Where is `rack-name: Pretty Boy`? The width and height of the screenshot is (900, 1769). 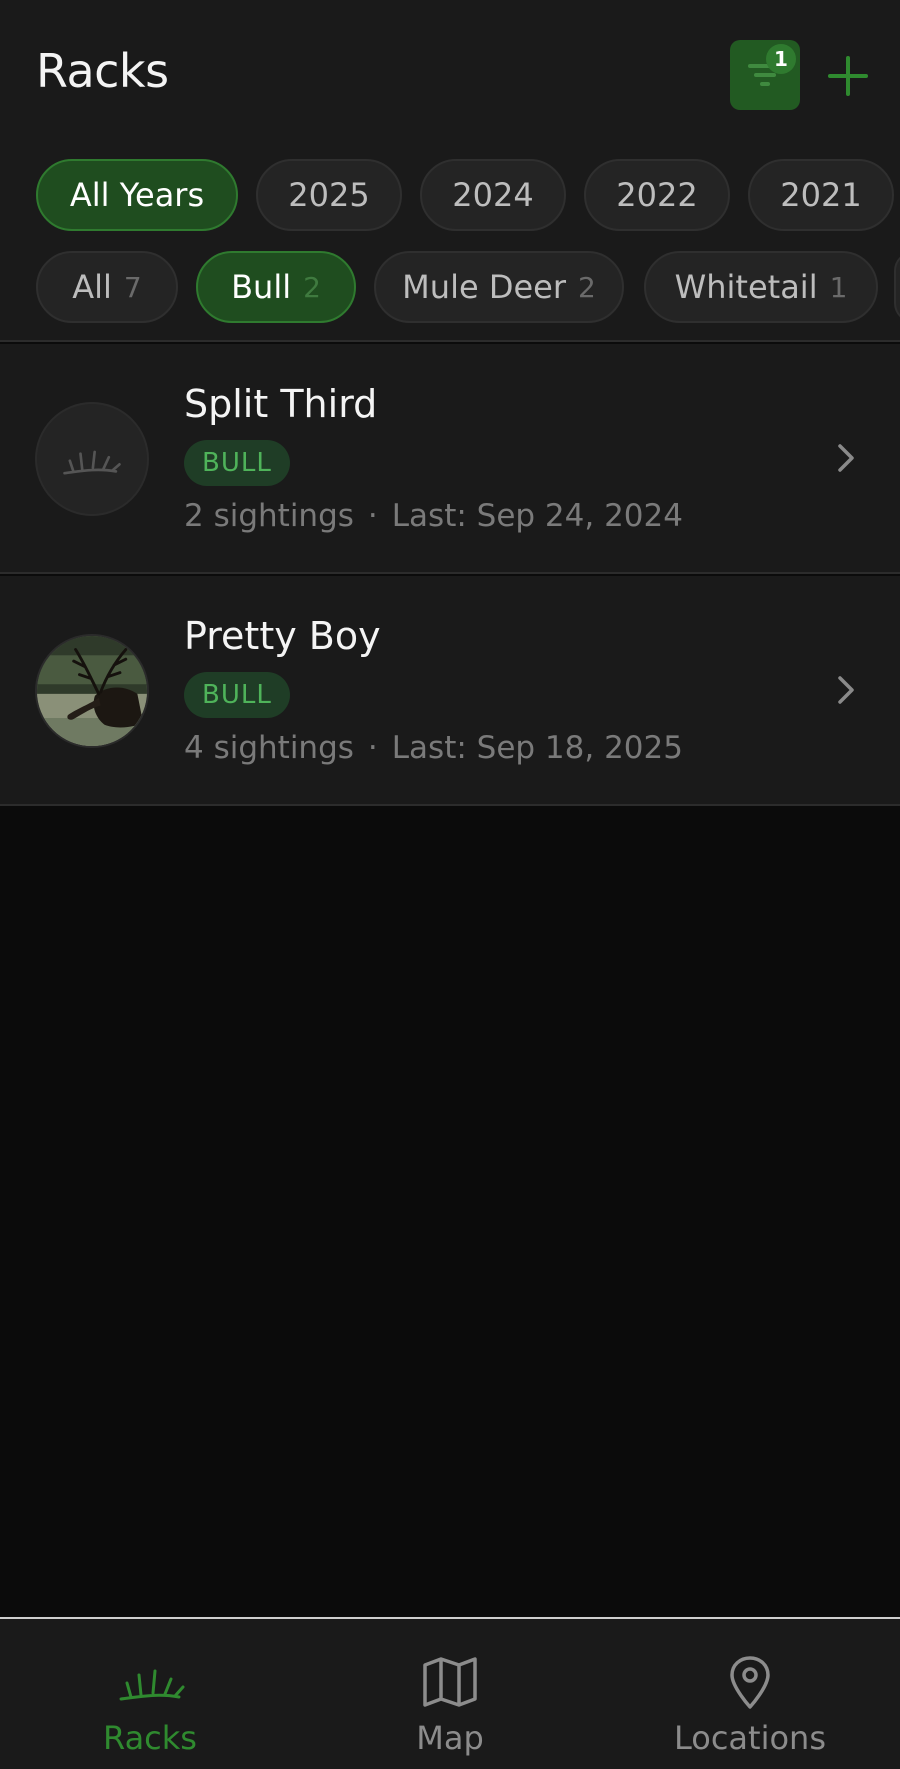 rack-name: Pretty Boy is located at coordinates (282, 636).